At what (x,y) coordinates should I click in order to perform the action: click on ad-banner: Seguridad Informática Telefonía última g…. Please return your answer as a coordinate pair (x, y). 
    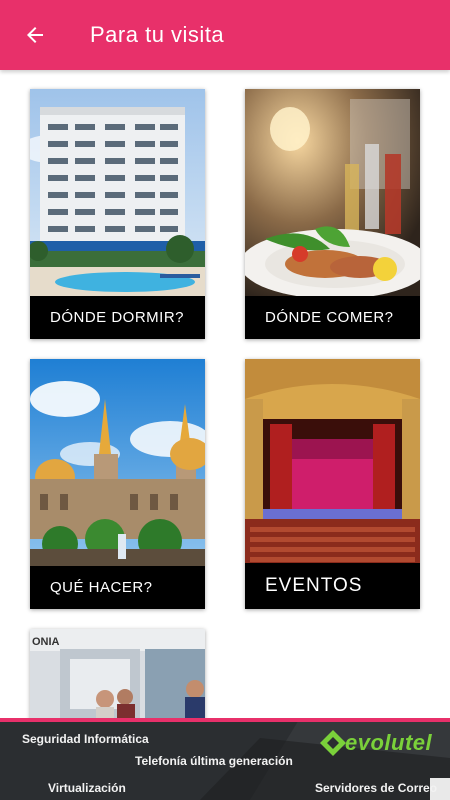
    Looking at the image, I should click on (225, 759).